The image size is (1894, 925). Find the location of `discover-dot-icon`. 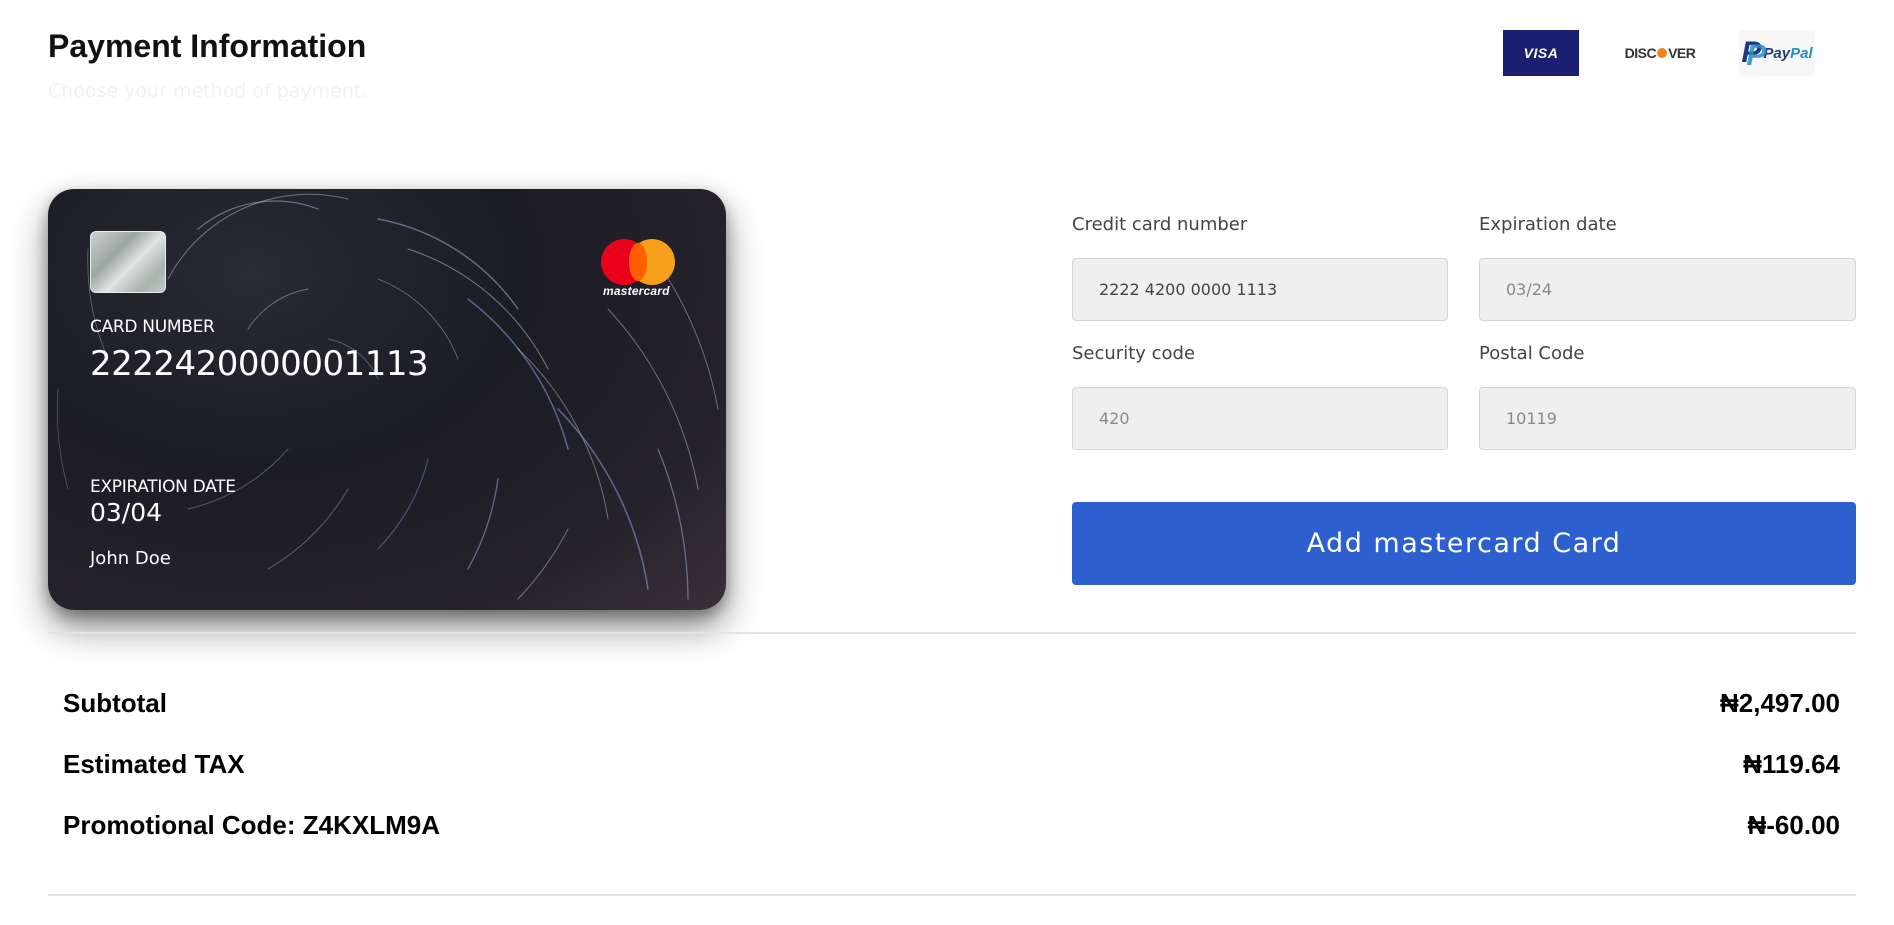

discover-dot-icon is located at coordinates (1662, 53).